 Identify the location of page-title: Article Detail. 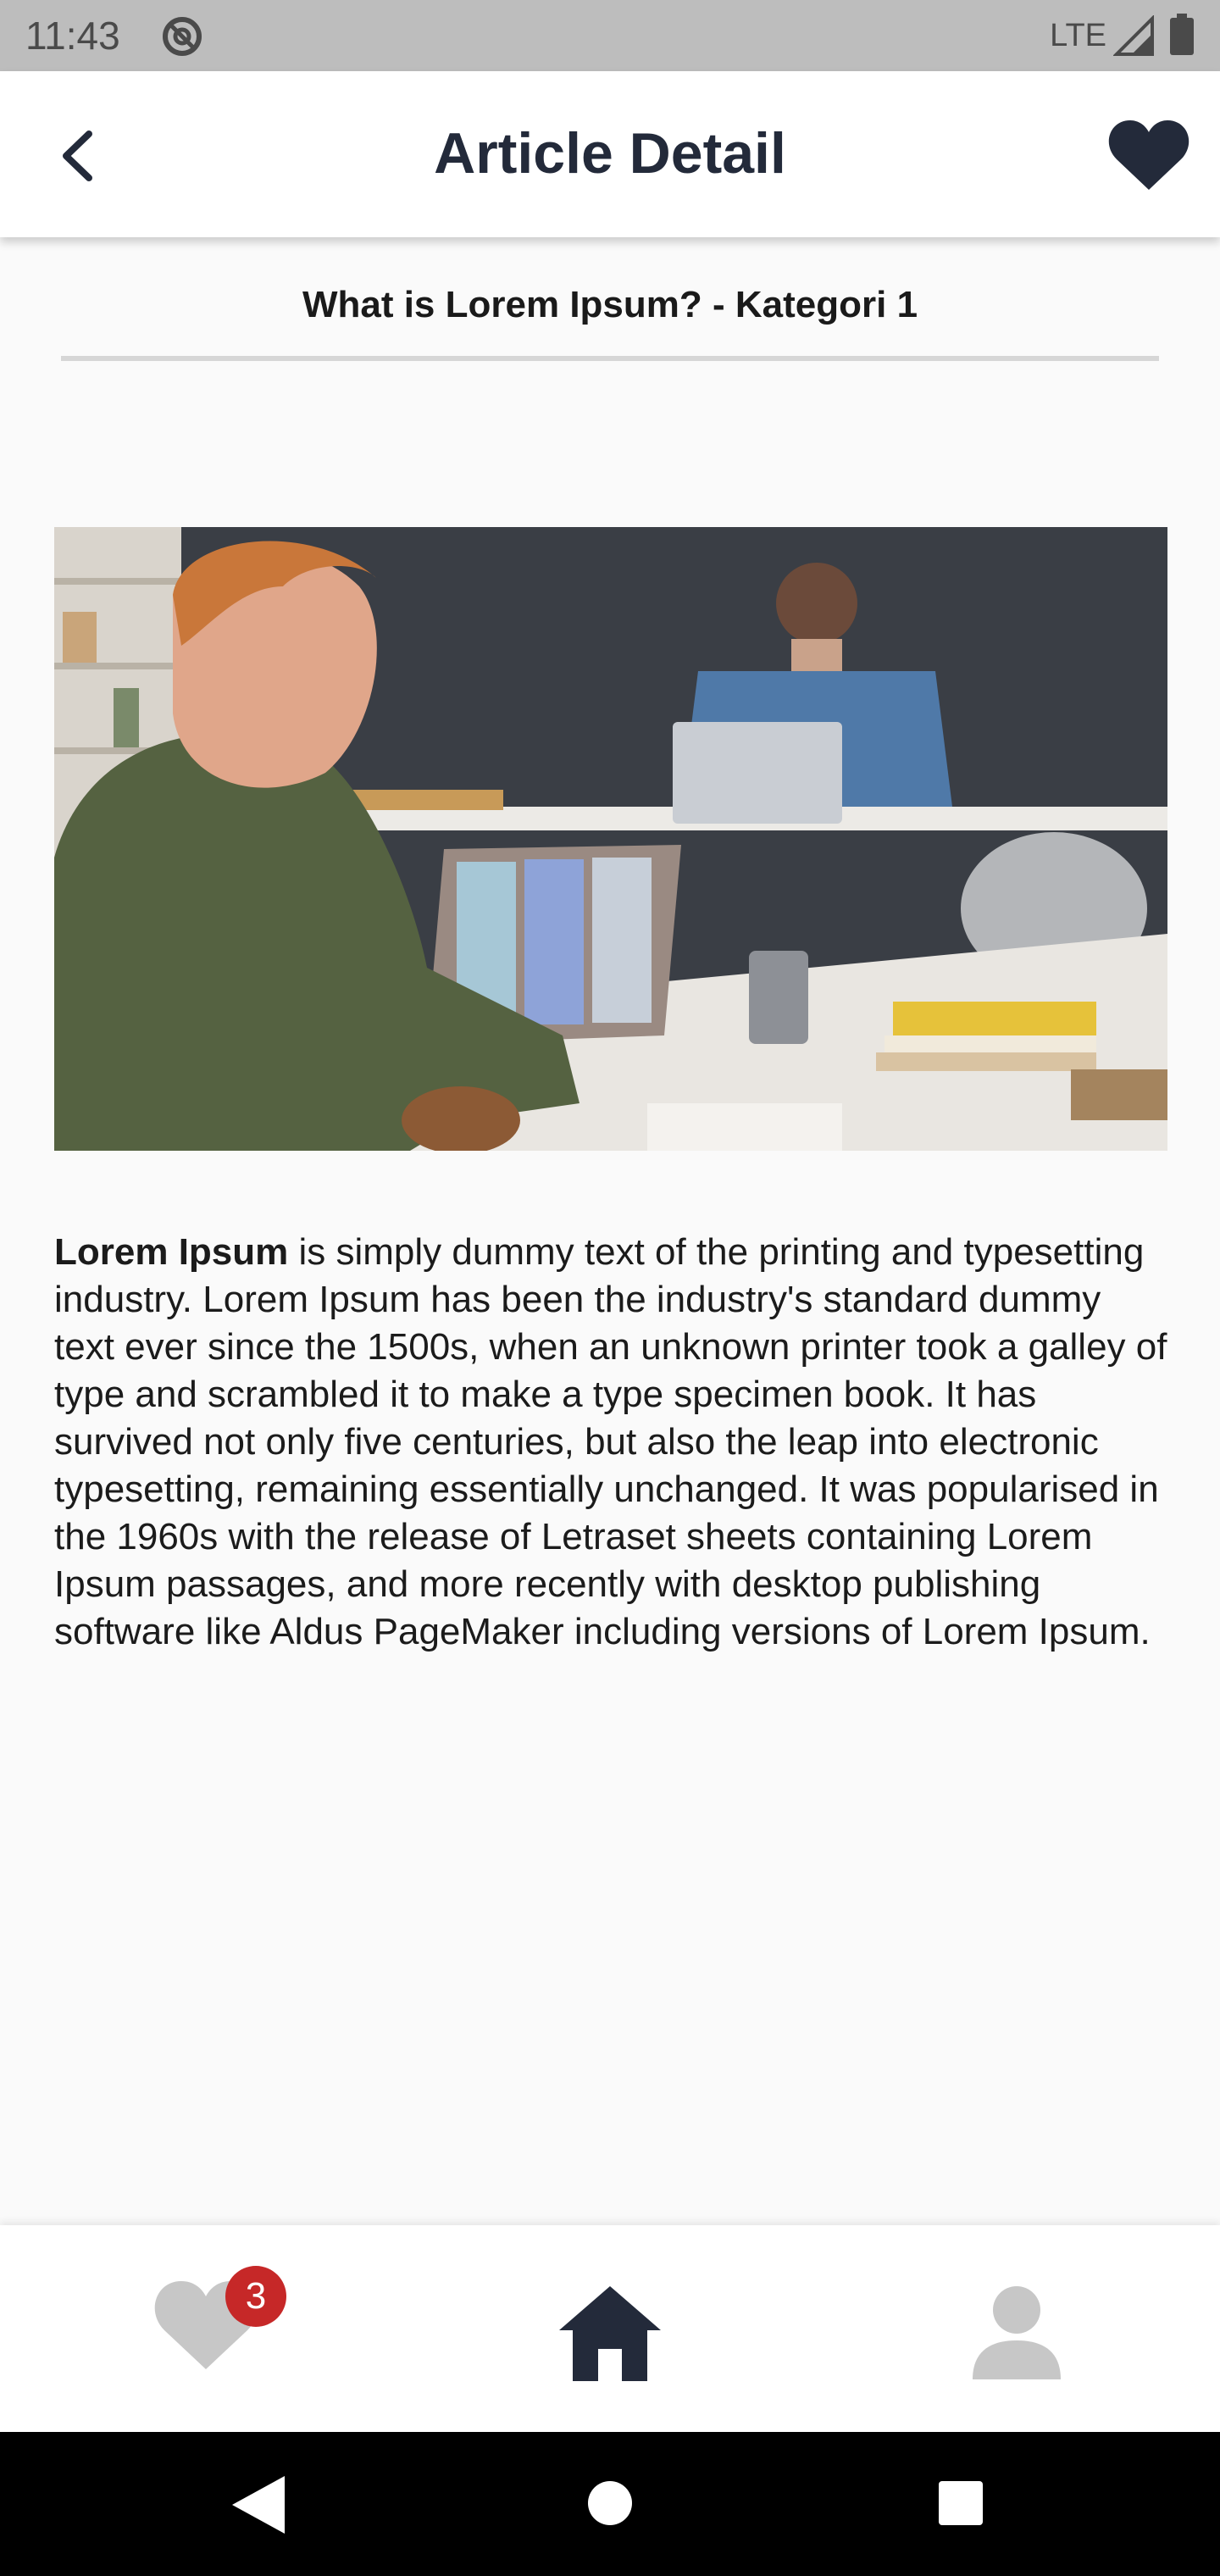
(610, 153).